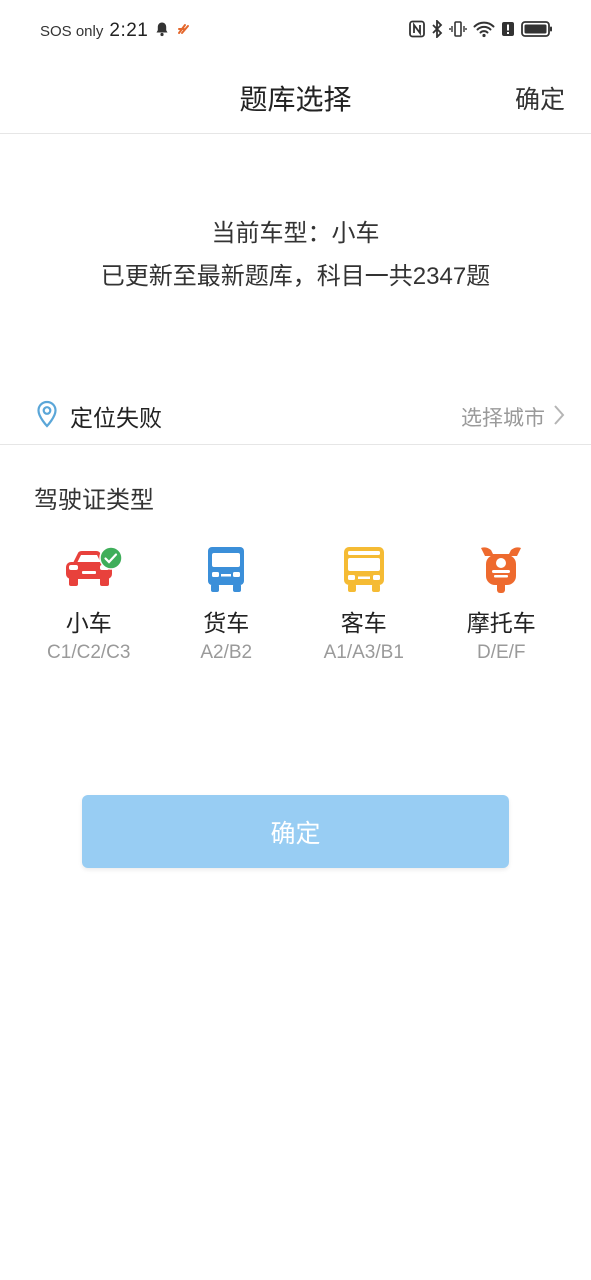  Describe the element at coordinates (295, 254) in the screenshot. I see `question-bank-info: 当前车型：小车 已更新至最新题库，科目一共2347题` at that location.